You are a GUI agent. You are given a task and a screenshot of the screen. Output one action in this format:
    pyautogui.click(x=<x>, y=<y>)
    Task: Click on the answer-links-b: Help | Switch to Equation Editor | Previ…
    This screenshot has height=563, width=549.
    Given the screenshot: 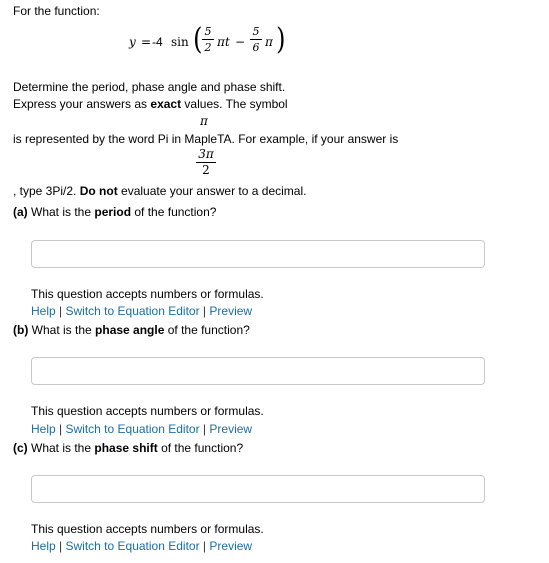 What is the action you would take?
    pyautogui.click(x=141, y=429)
    